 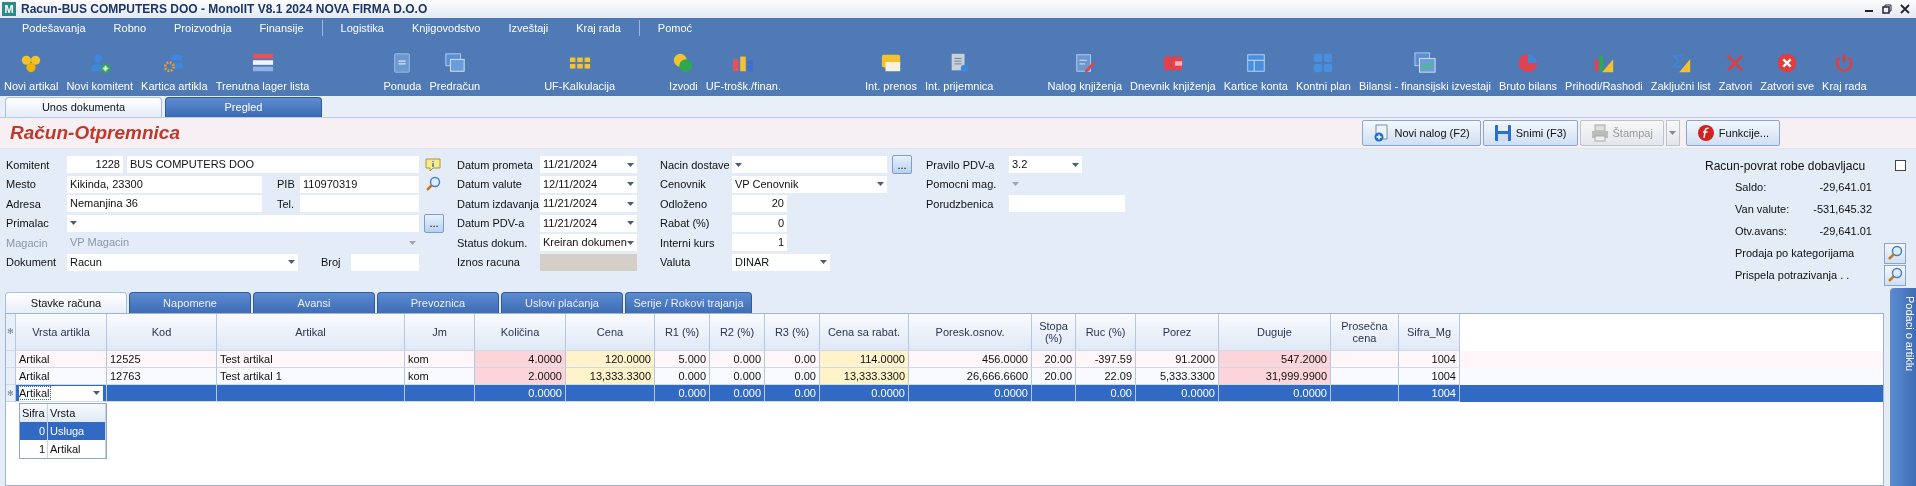 What do you see at coordinates (438, 302) in the screenshot?
I see `tab: Prevoznica` at bounding box center [438, 302].